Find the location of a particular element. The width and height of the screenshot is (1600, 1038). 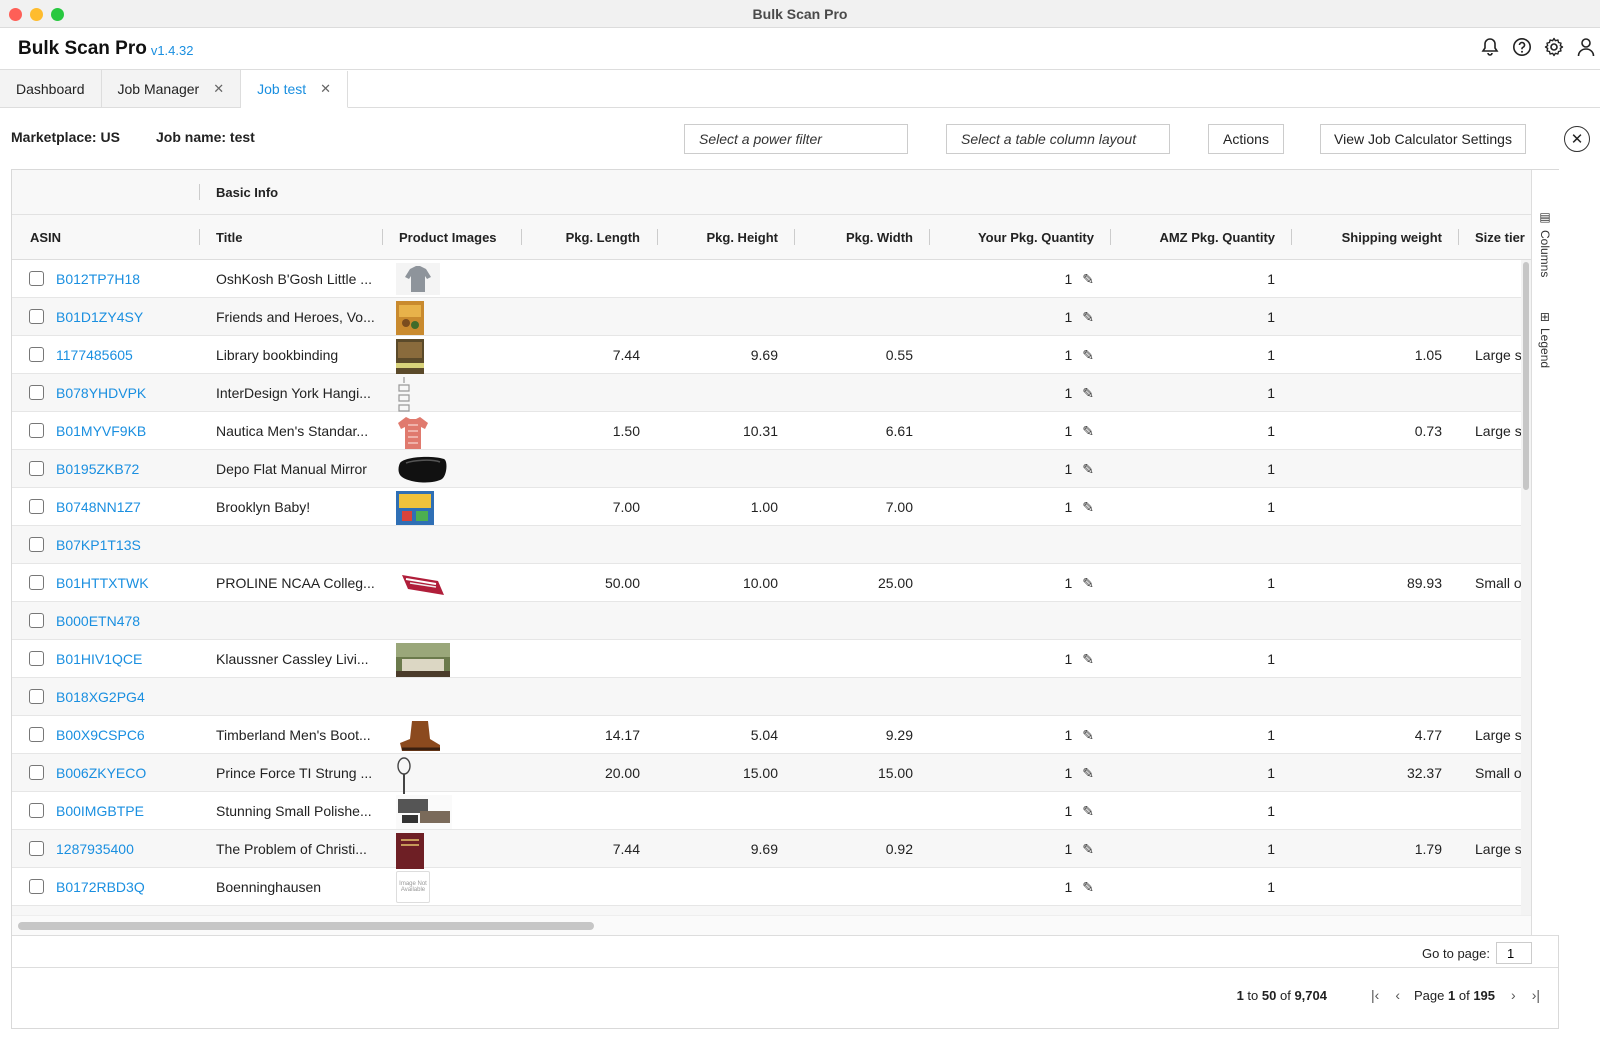

asin-link: B01D1ZY4SY is located at coordinates (126, 317).